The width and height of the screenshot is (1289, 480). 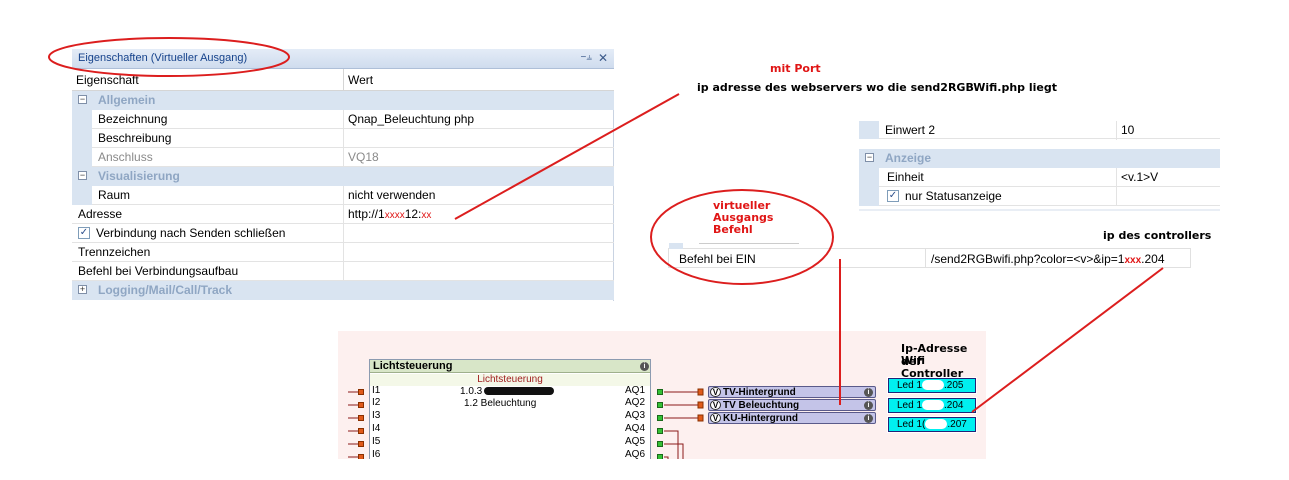 What do you see at coordinates (169, 57) in the screenshot?
I see `highlight-ellipse-title` at bounding box center [169, 57].